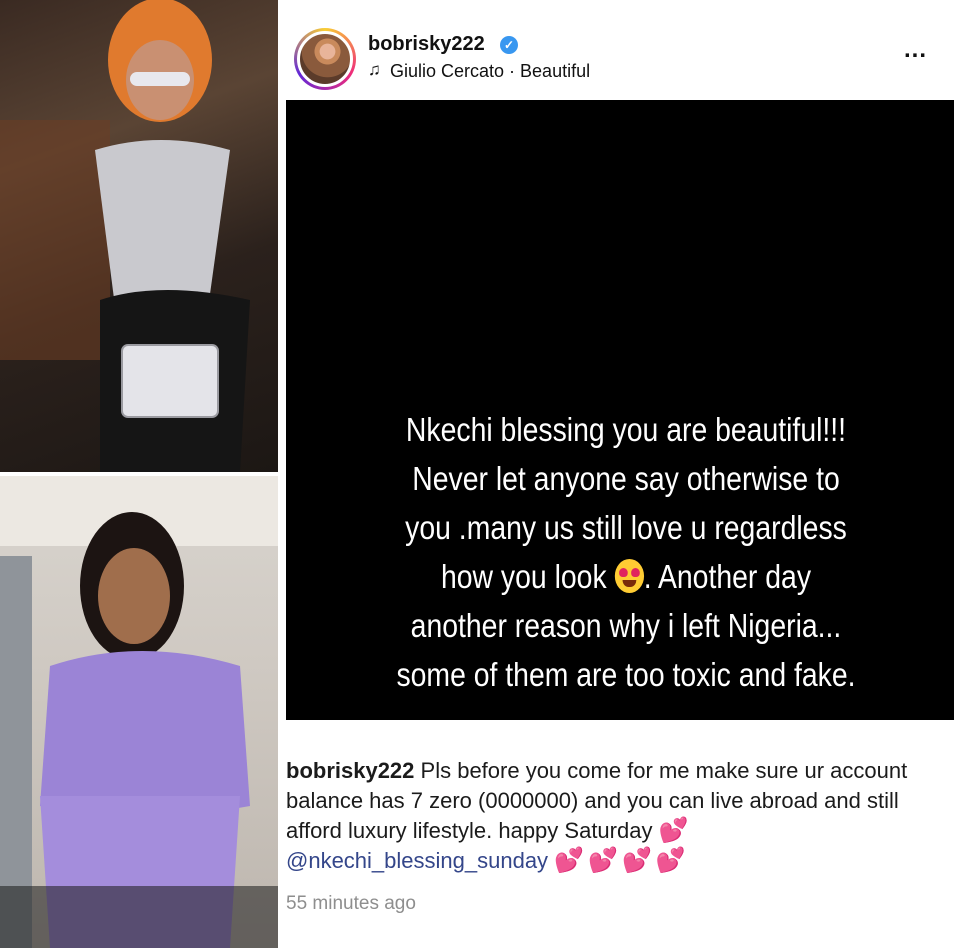 This screenshot has width=960, height=948. Describe the element at coordinates (523, 576) in the screenshot. I see `story-line-part: how you look` at that location.